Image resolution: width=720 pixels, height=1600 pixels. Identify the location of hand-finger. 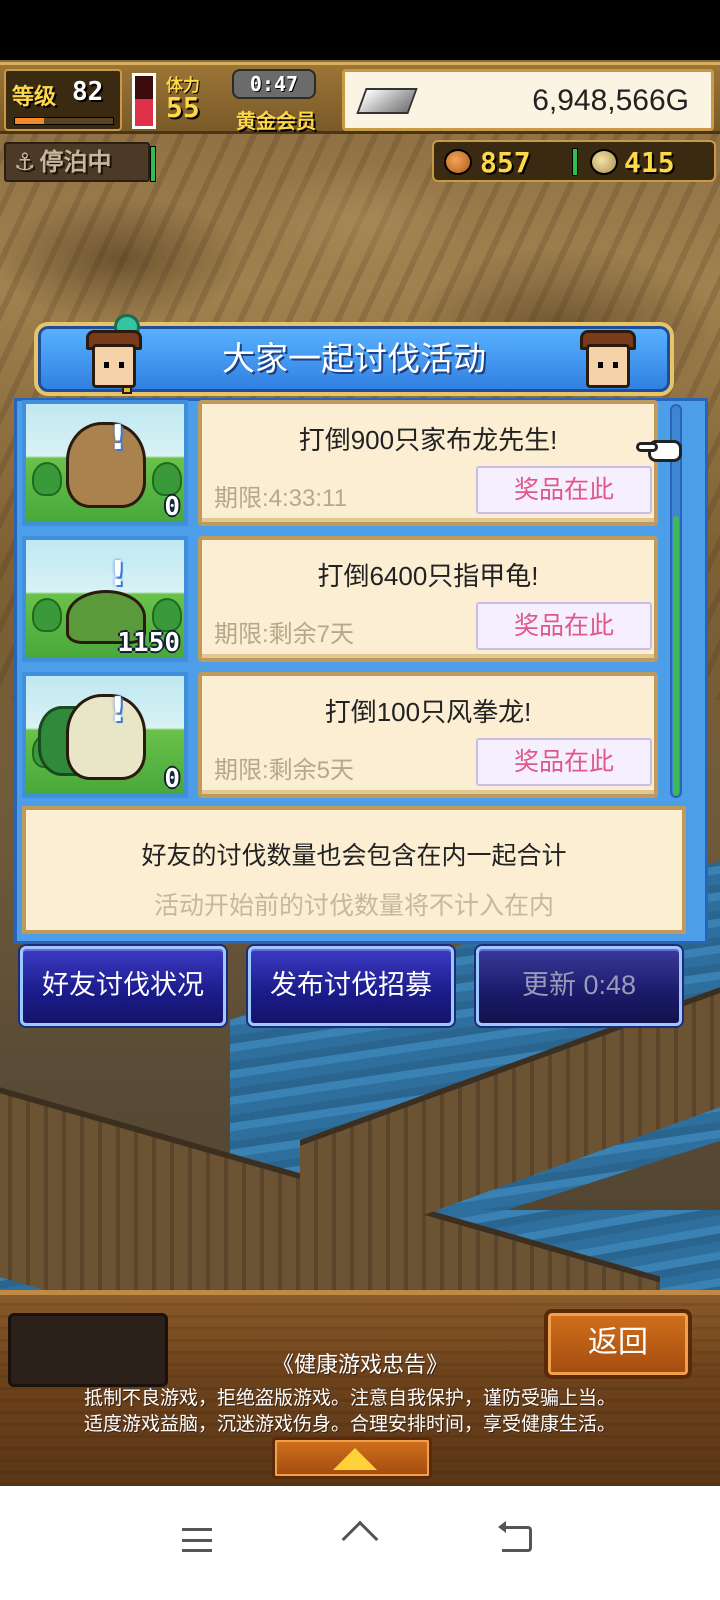
(647, 447).